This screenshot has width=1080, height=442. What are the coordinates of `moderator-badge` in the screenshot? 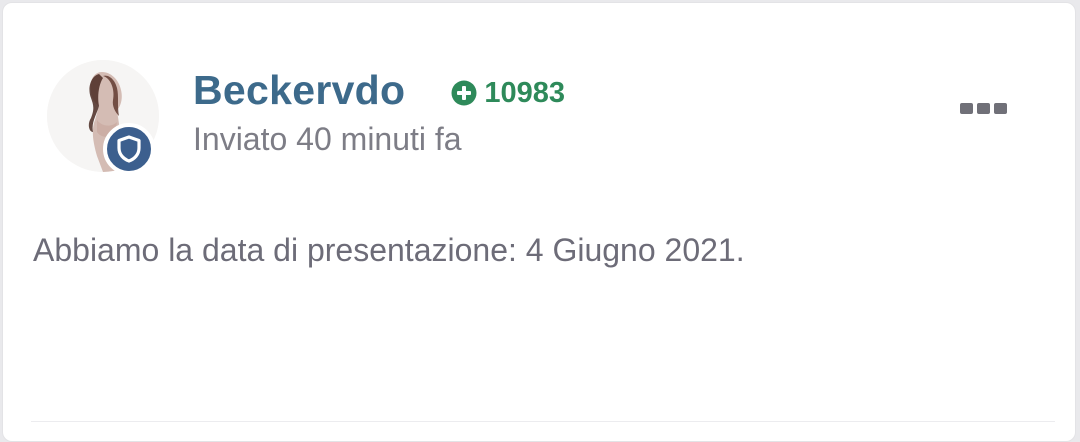 It's located at (129, 149).